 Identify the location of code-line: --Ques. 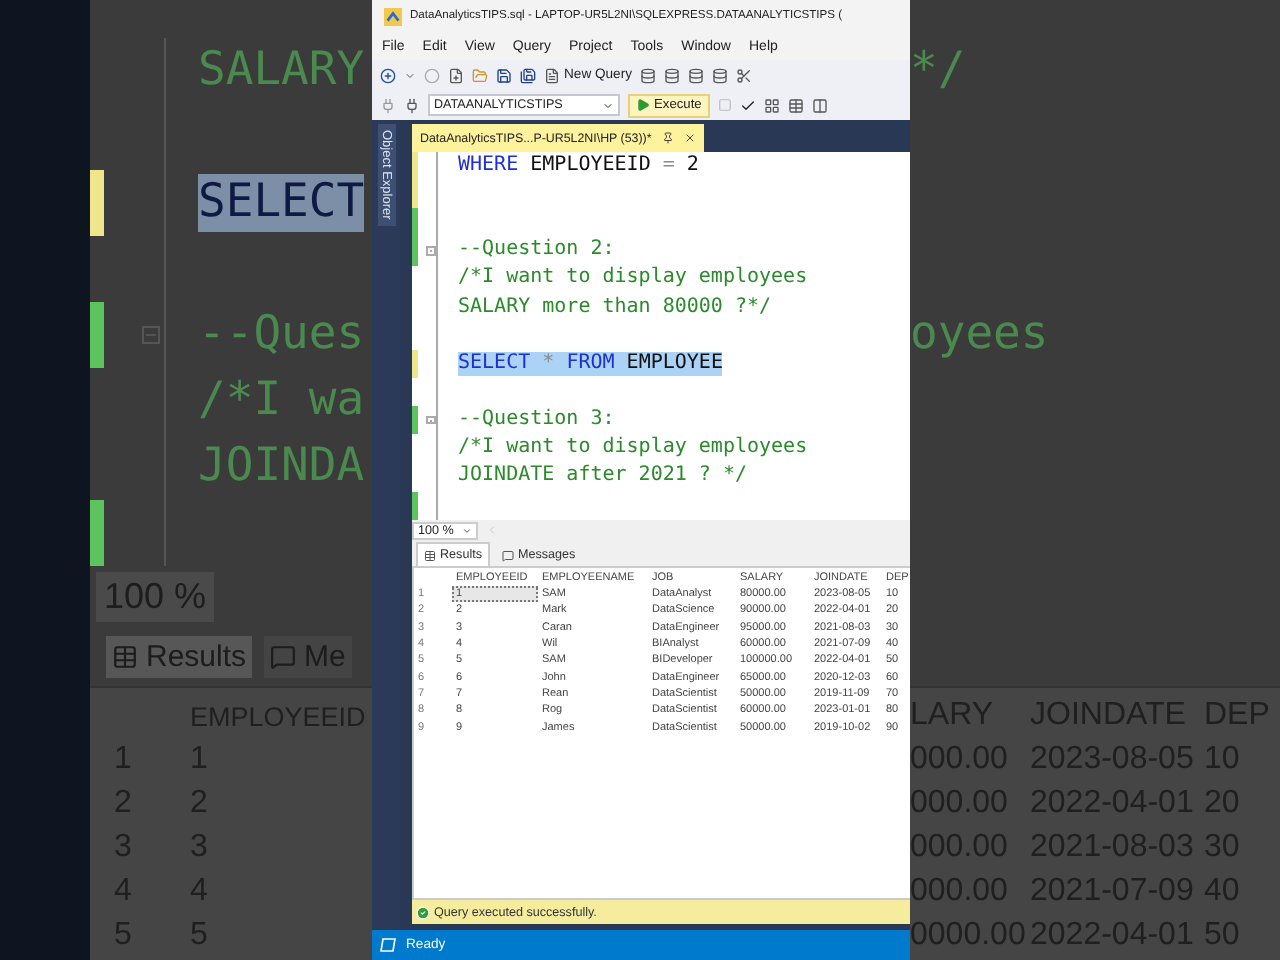
(281, 335).